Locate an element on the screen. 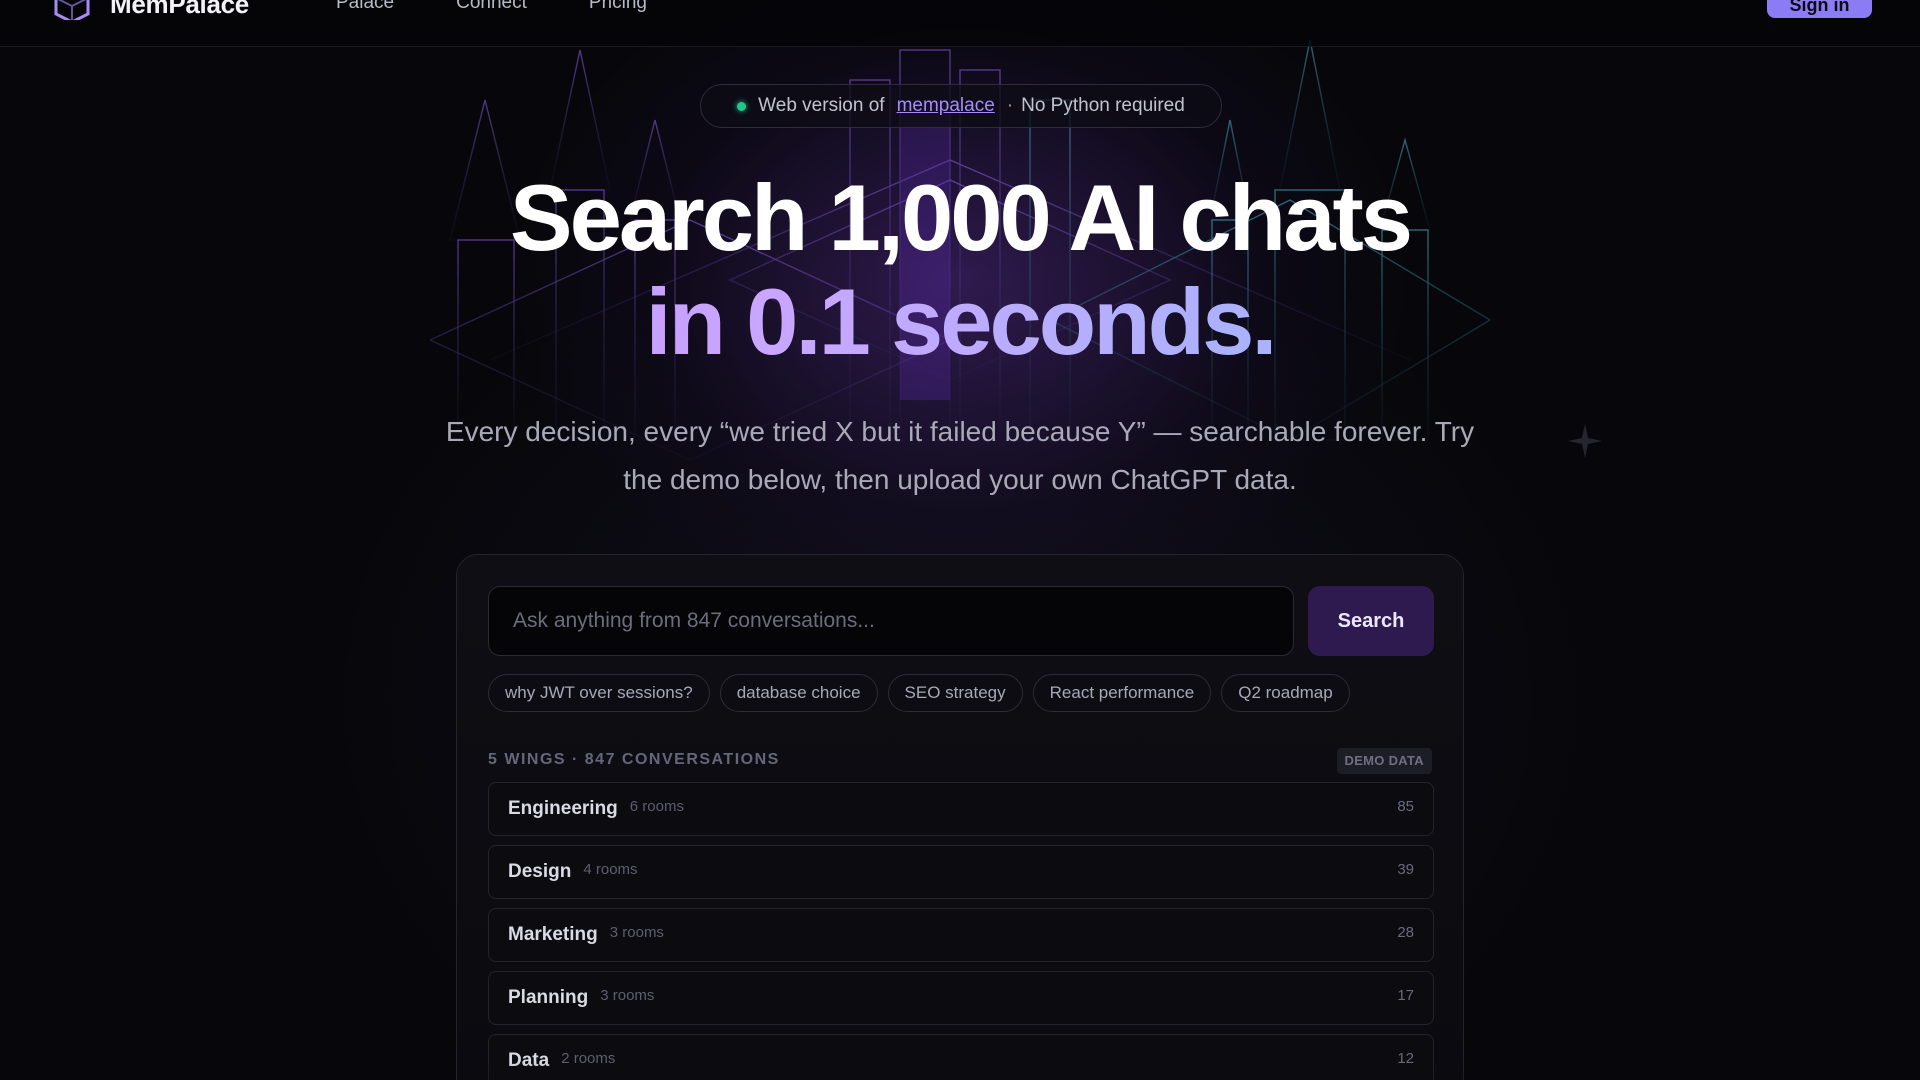 The image size is (1920, 1080). nav-links: Palace Connect Pricing is located at coordinates (491, 7).